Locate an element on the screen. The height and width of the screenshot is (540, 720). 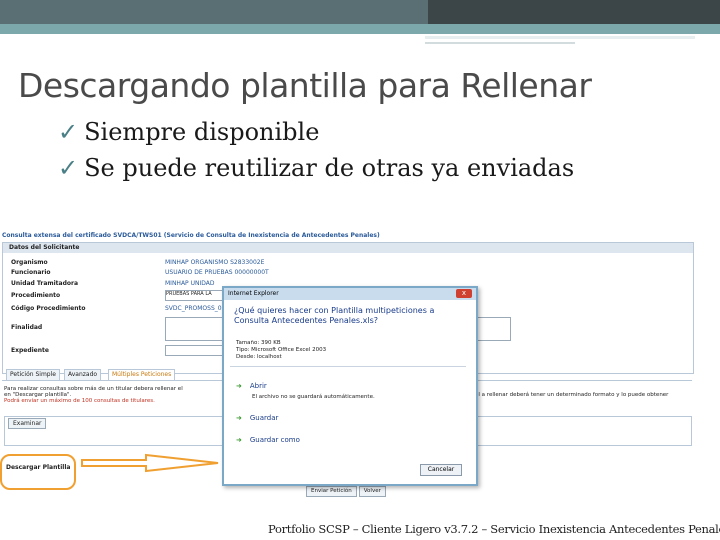
bullet-1-text: Siempre disponible is located at coordinates (202, 132).